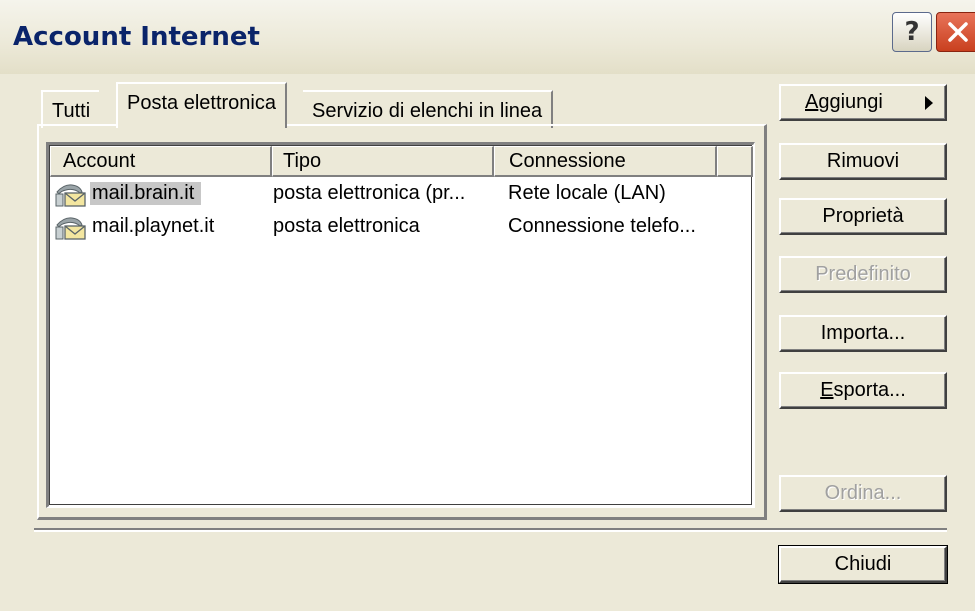 This screenshot has width=975, height=611. I want to click on account-connection: Rete locale (LAN), so click(587, 193).